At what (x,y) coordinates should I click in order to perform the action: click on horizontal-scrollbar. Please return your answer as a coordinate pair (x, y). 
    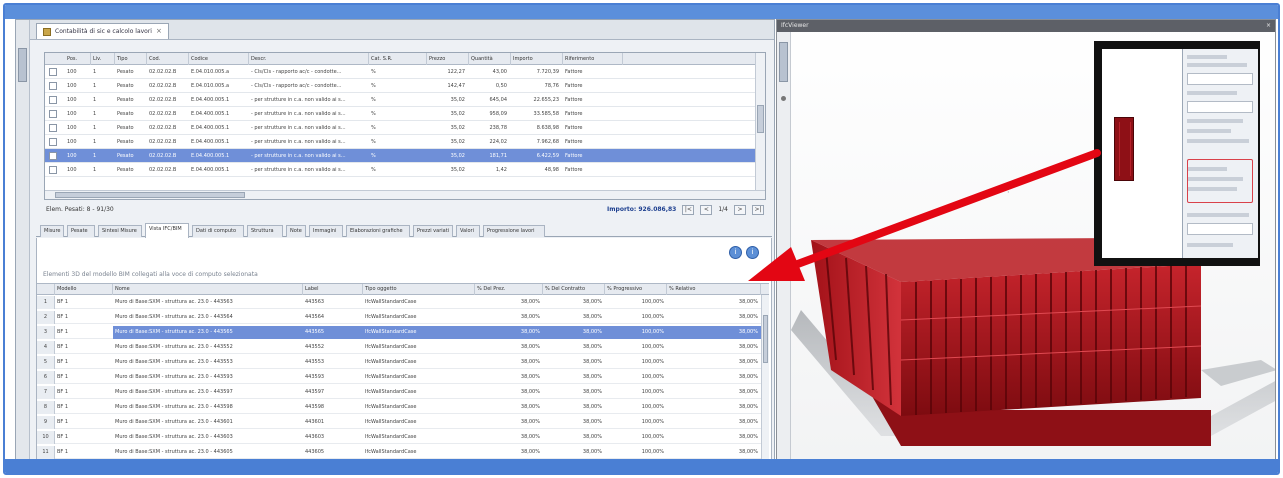
    Looking at the image, I should click on (405, 194).